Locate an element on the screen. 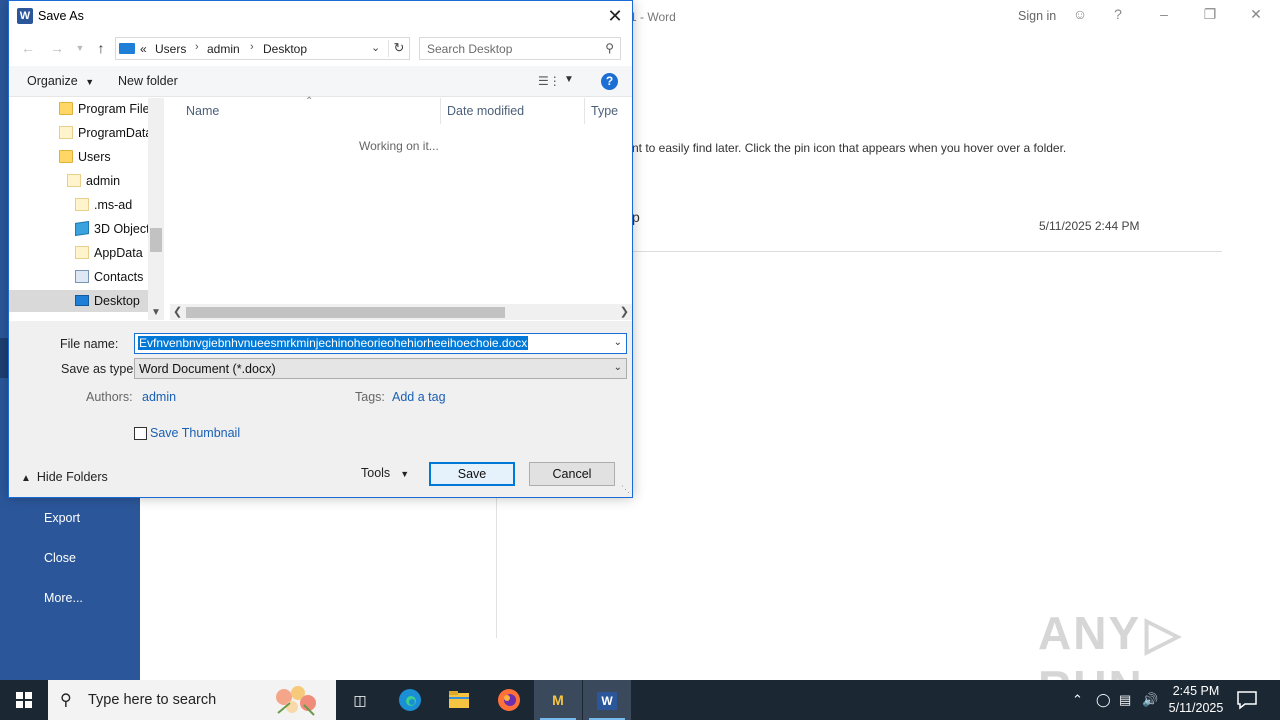 This screenshot has width=1280, height=720. new-folder-button: New folder is located at coordinates (148, 81).